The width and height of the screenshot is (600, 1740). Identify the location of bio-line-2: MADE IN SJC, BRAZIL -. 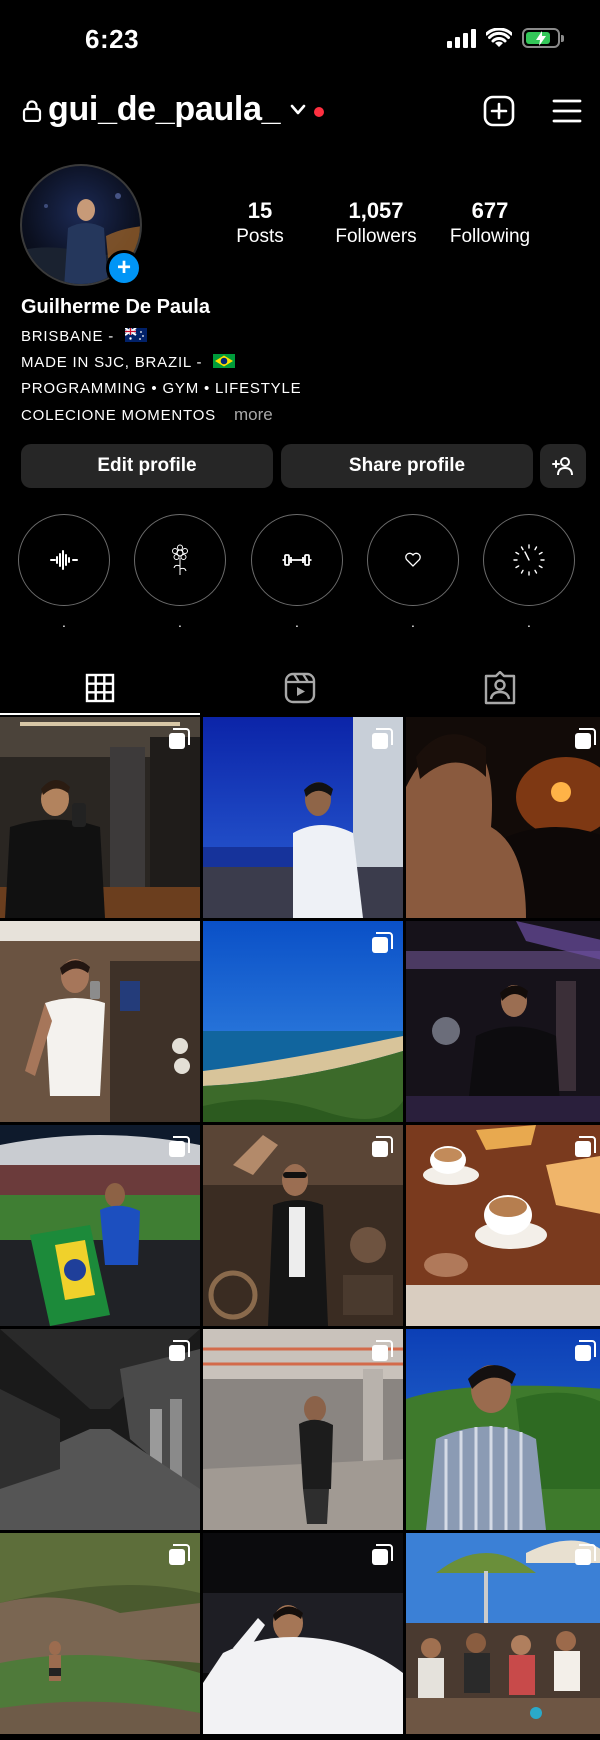
(128, 362).